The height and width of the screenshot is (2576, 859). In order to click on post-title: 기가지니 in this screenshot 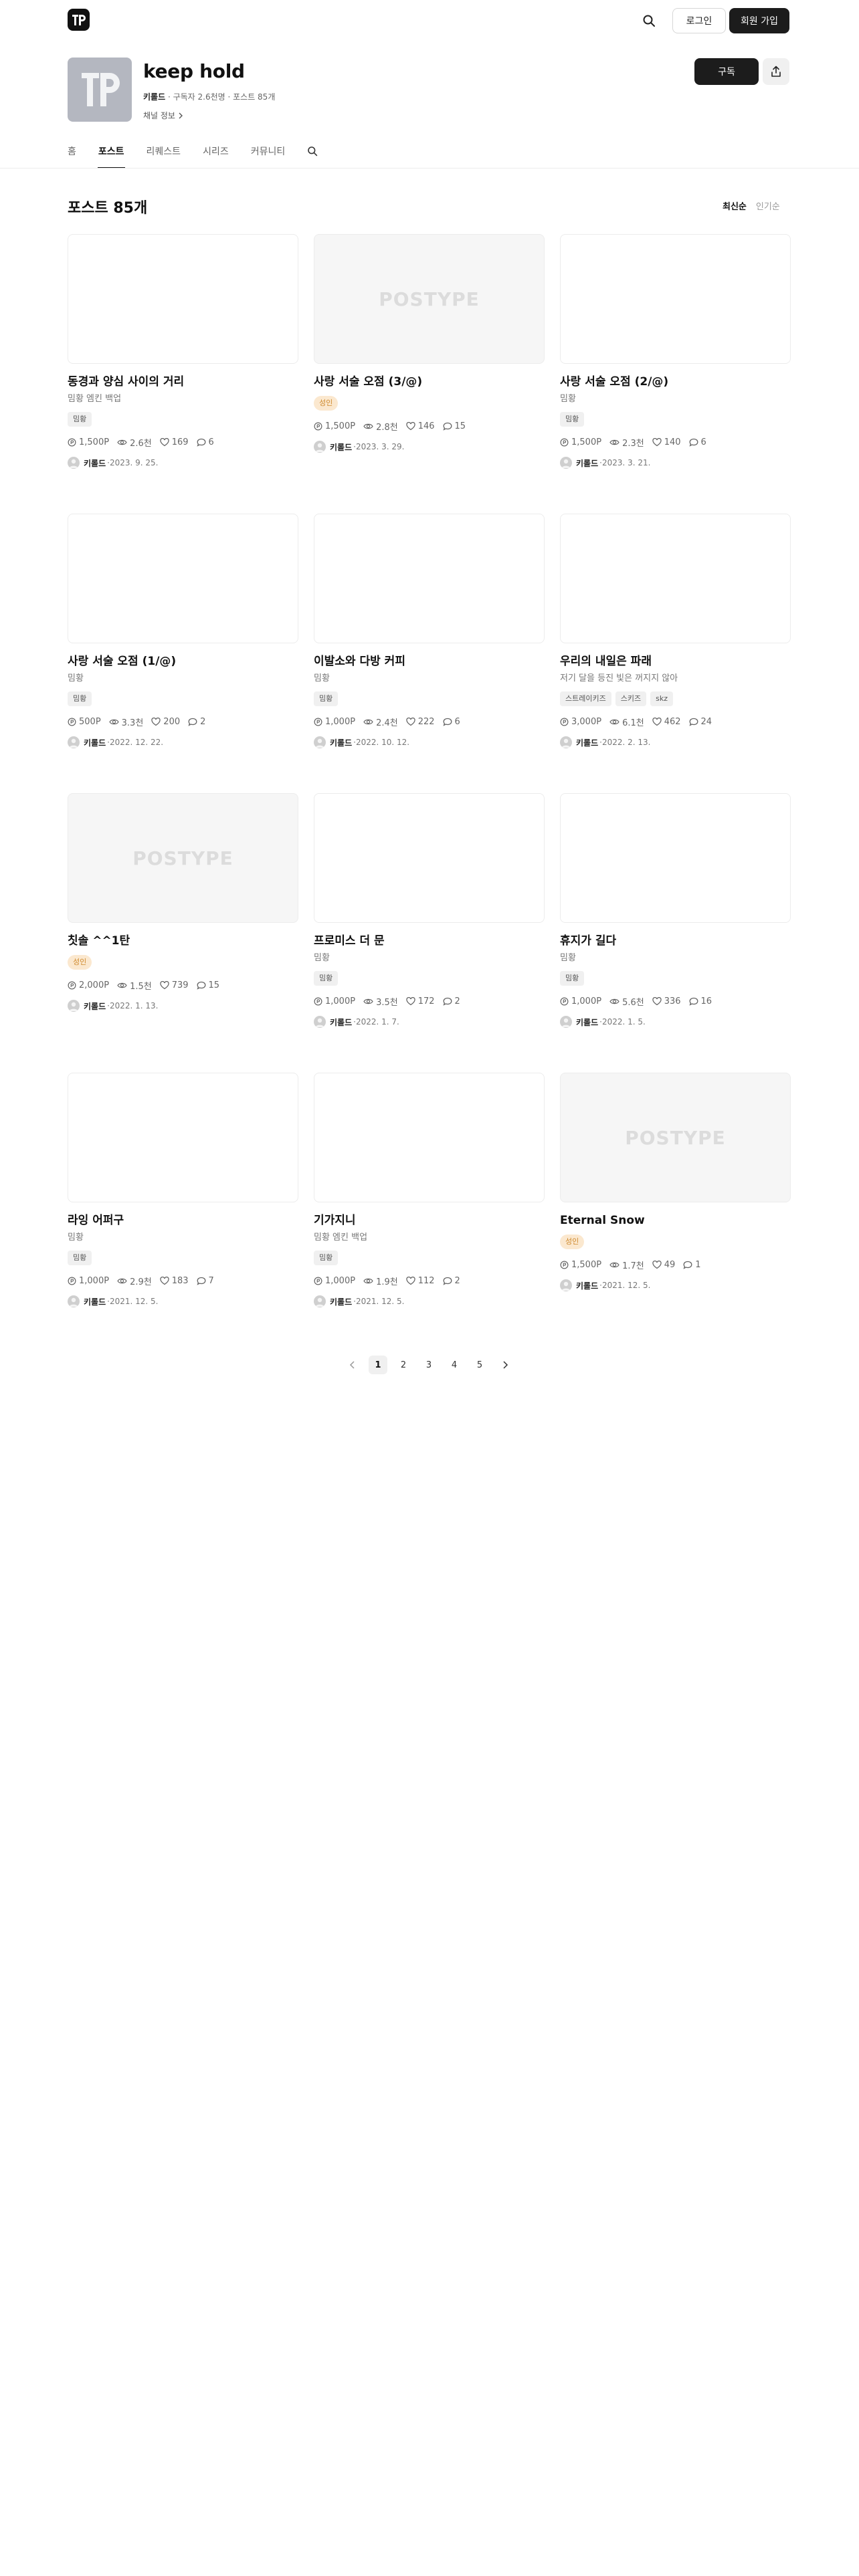, I will do `click(429, 1220)`.